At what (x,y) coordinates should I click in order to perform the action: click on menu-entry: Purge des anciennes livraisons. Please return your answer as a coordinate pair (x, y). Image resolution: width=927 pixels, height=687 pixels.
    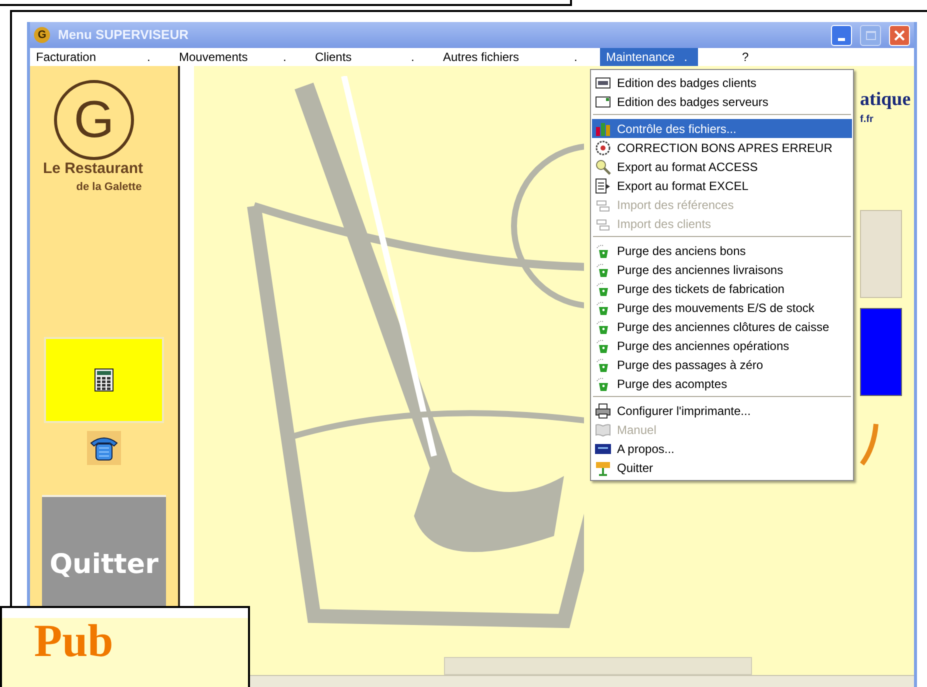
    Looking at the image, I should click on (722, 269).